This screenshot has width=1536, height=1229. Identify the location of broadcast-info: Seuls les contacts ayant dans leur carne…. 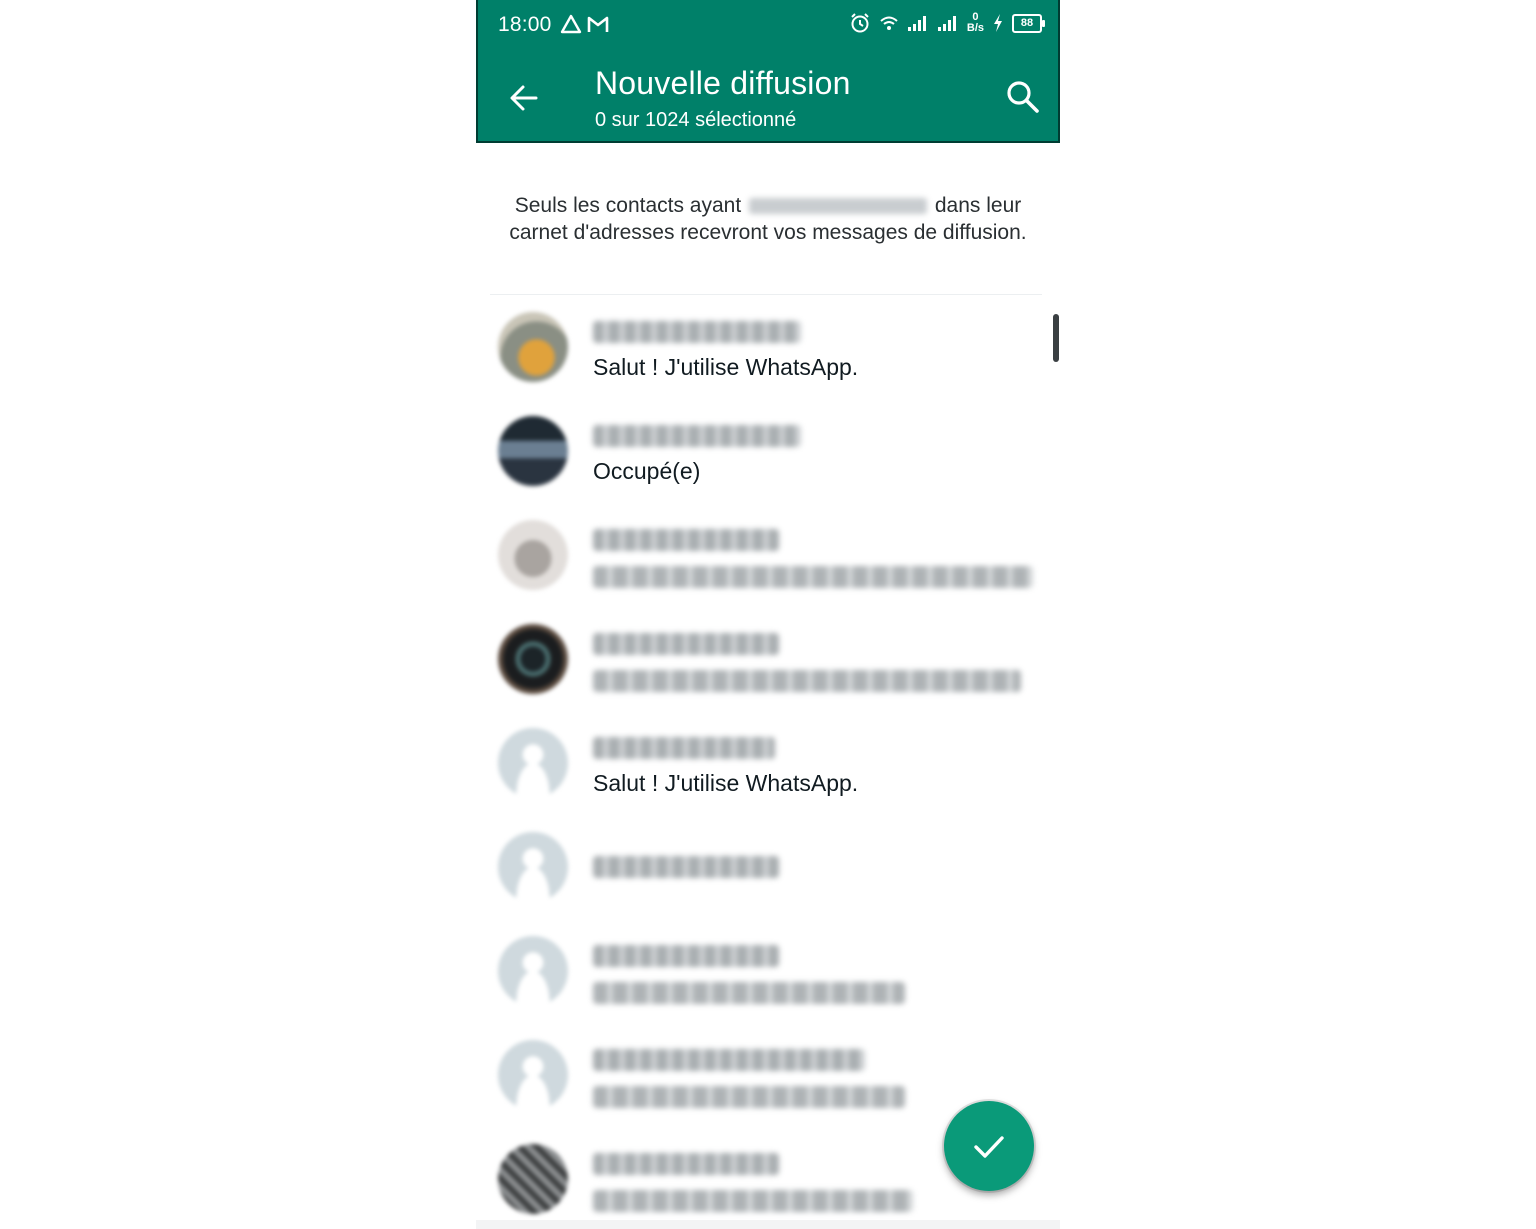
(768, 219).